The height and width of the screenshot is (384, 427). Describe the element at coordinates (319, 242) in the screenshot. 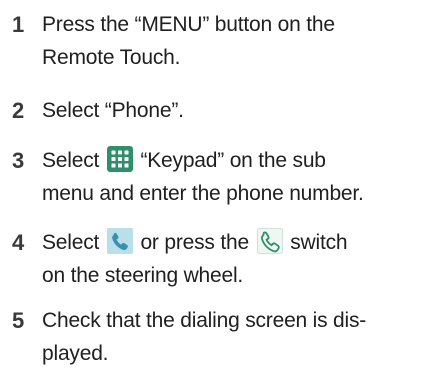

I see `step-text-segment: switch` at that location.